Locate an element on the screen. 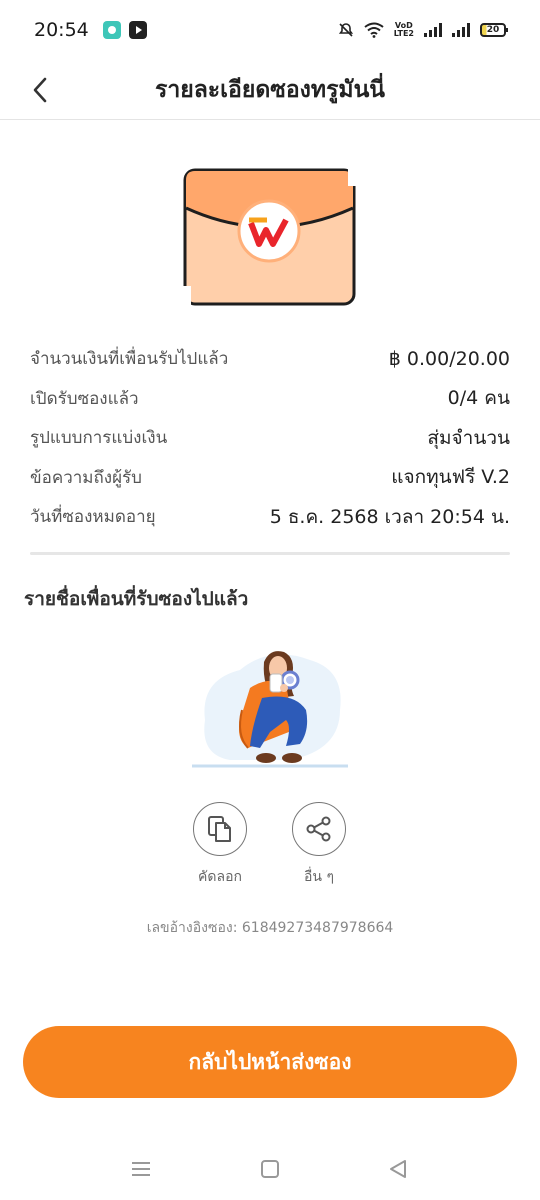 Image resolution: width=540 pixels, height=1200 pixels. chevron-left-icon is located at coordinates (40, 90).